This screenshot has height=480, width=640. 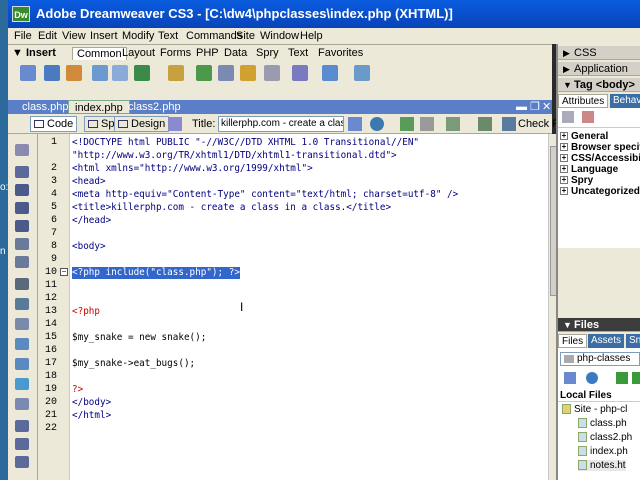 I want to click on tab-behaviors: Behavio, so click(x=625, y=101).